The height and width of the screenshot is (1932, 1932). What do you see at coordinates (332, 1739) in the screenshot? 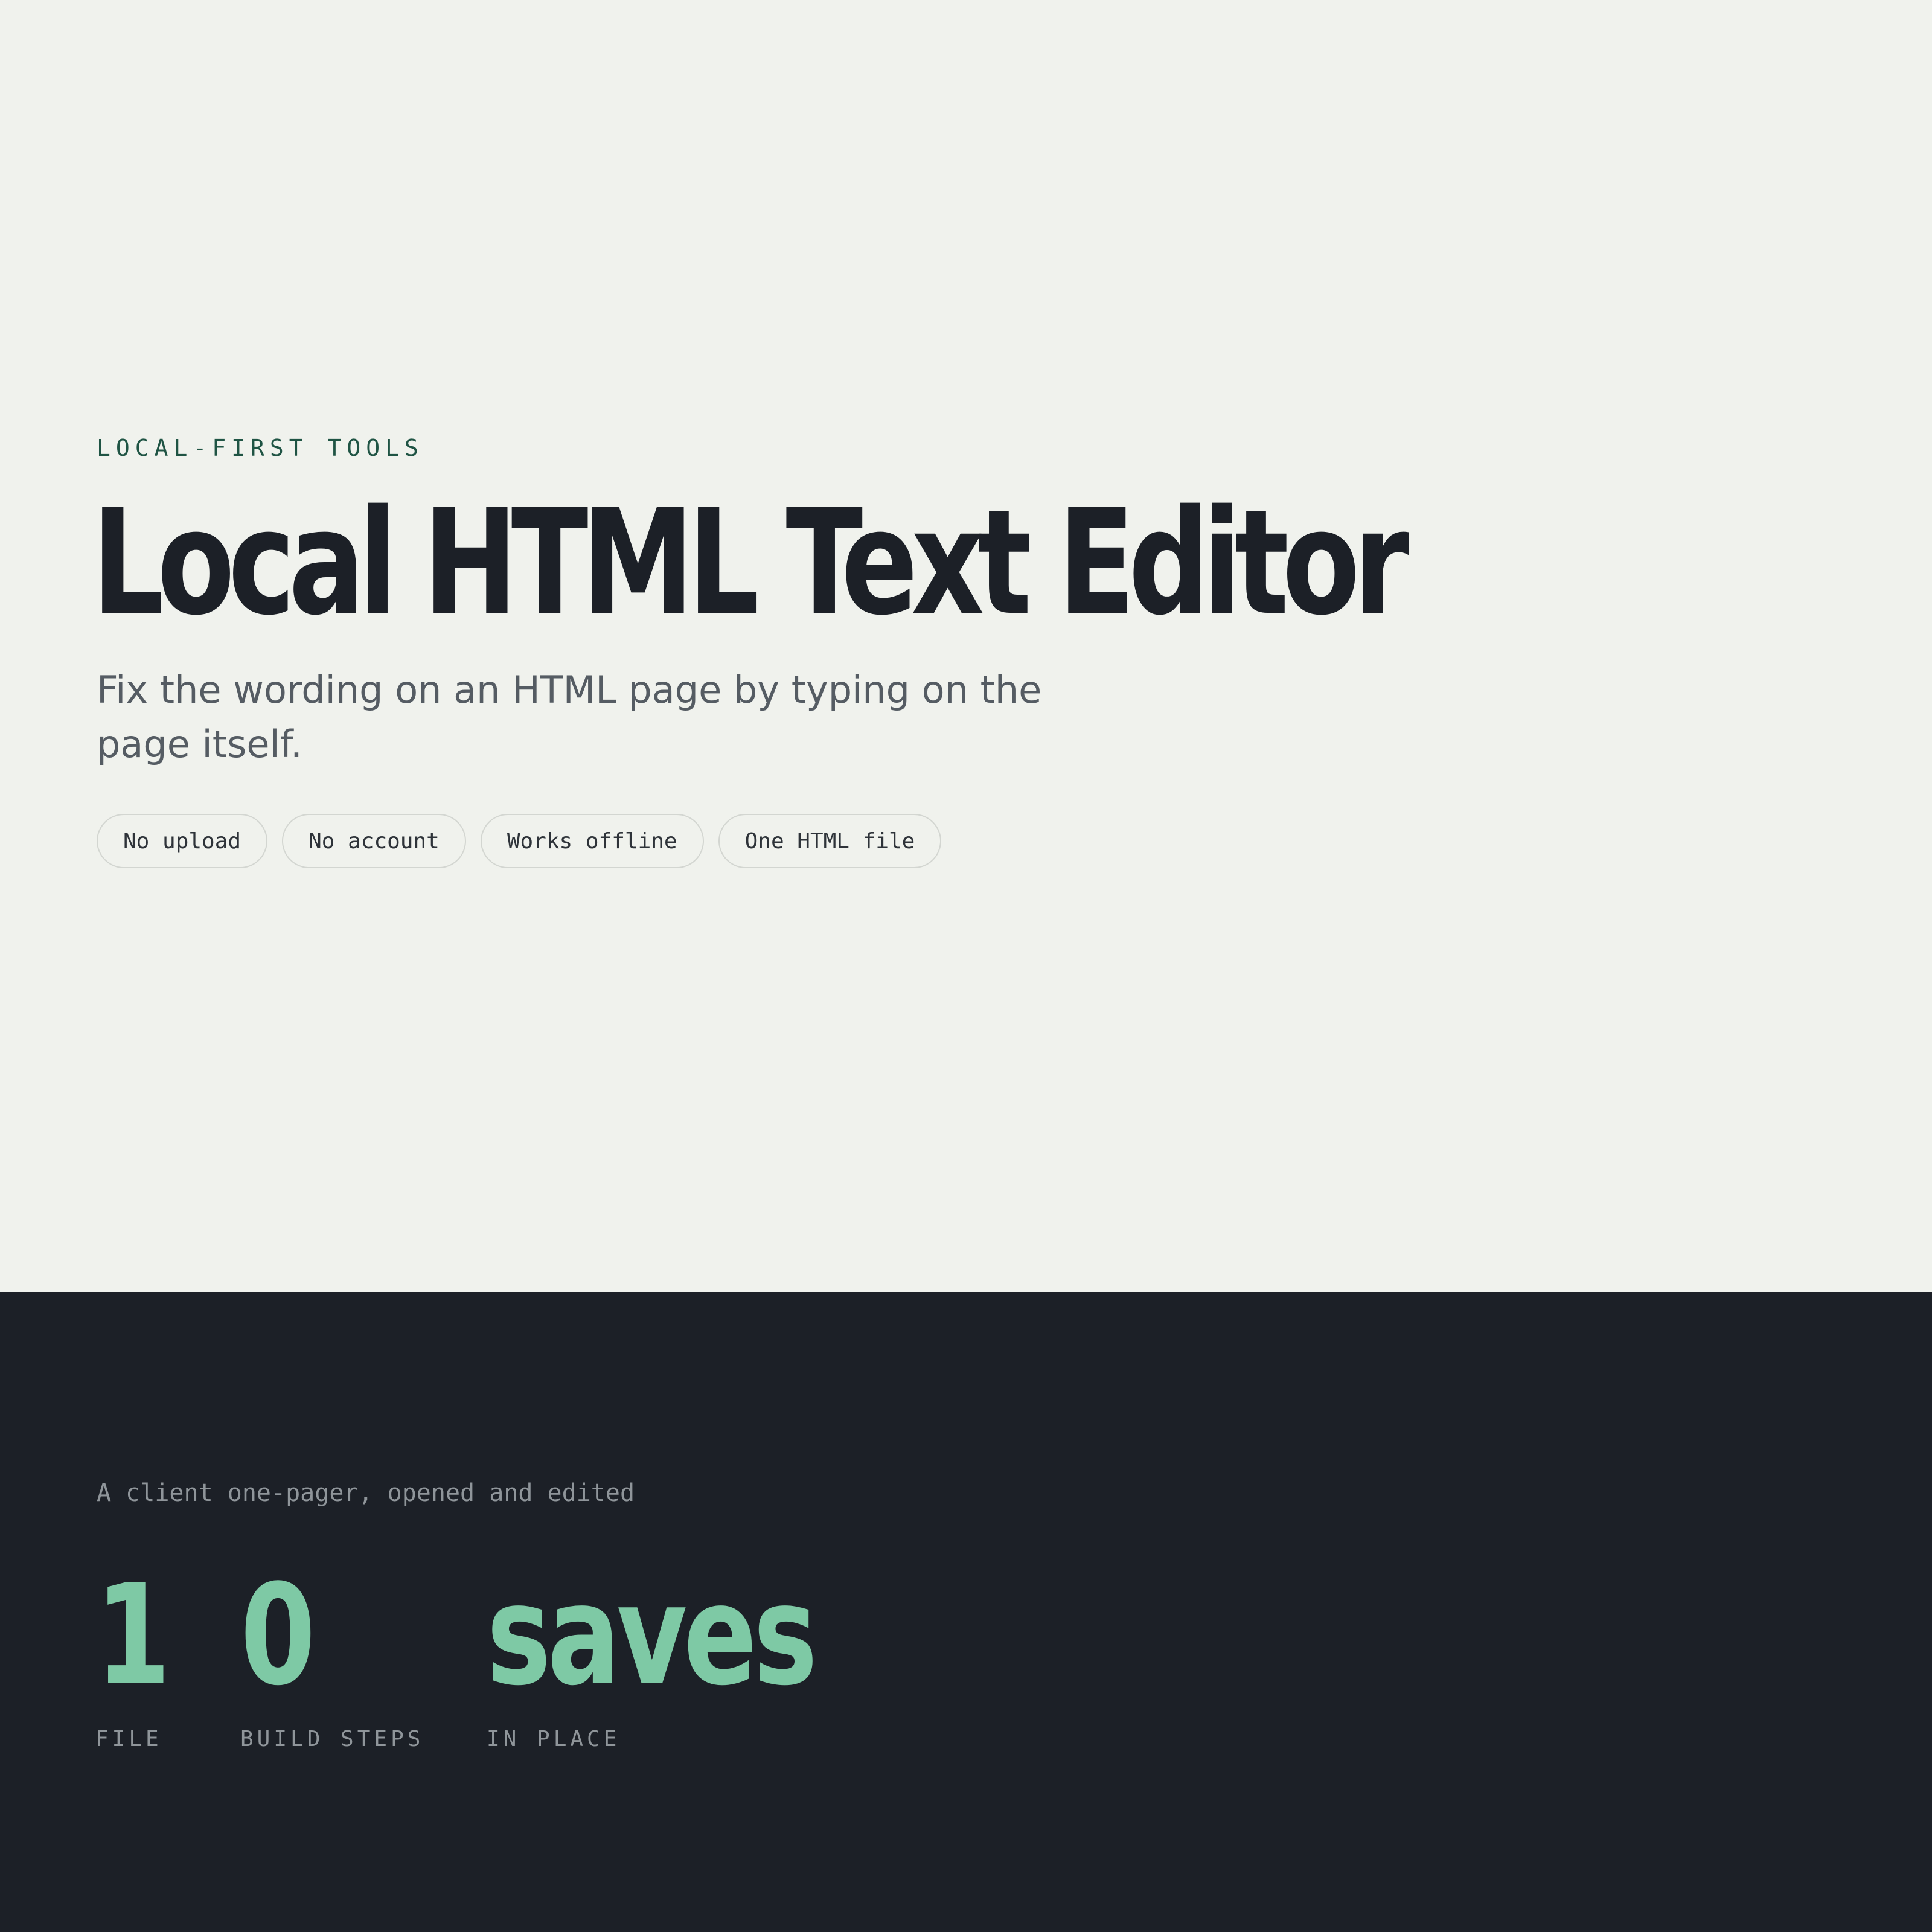
I see `stat-label: BUILD STEPS` at bounding box center [332, 1739].